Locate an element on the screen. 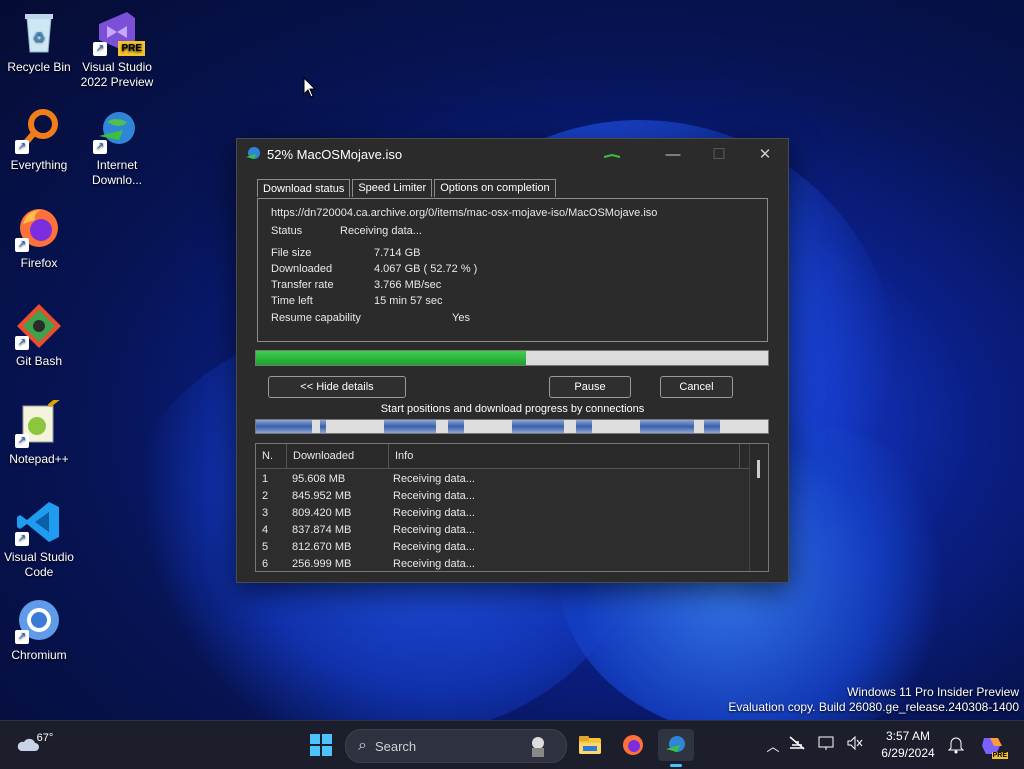  desktop-icon-label: Firefox is located at coordinates (39, 263).